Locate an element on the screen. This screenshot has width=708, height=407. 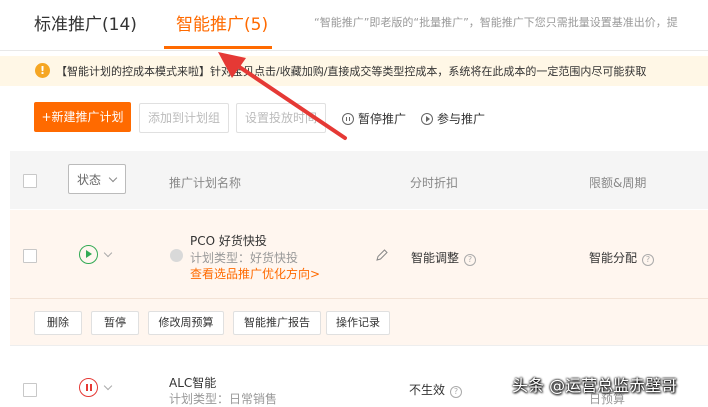
column-plan-name: 推广计划名称 is located at coordinates (205, 183).